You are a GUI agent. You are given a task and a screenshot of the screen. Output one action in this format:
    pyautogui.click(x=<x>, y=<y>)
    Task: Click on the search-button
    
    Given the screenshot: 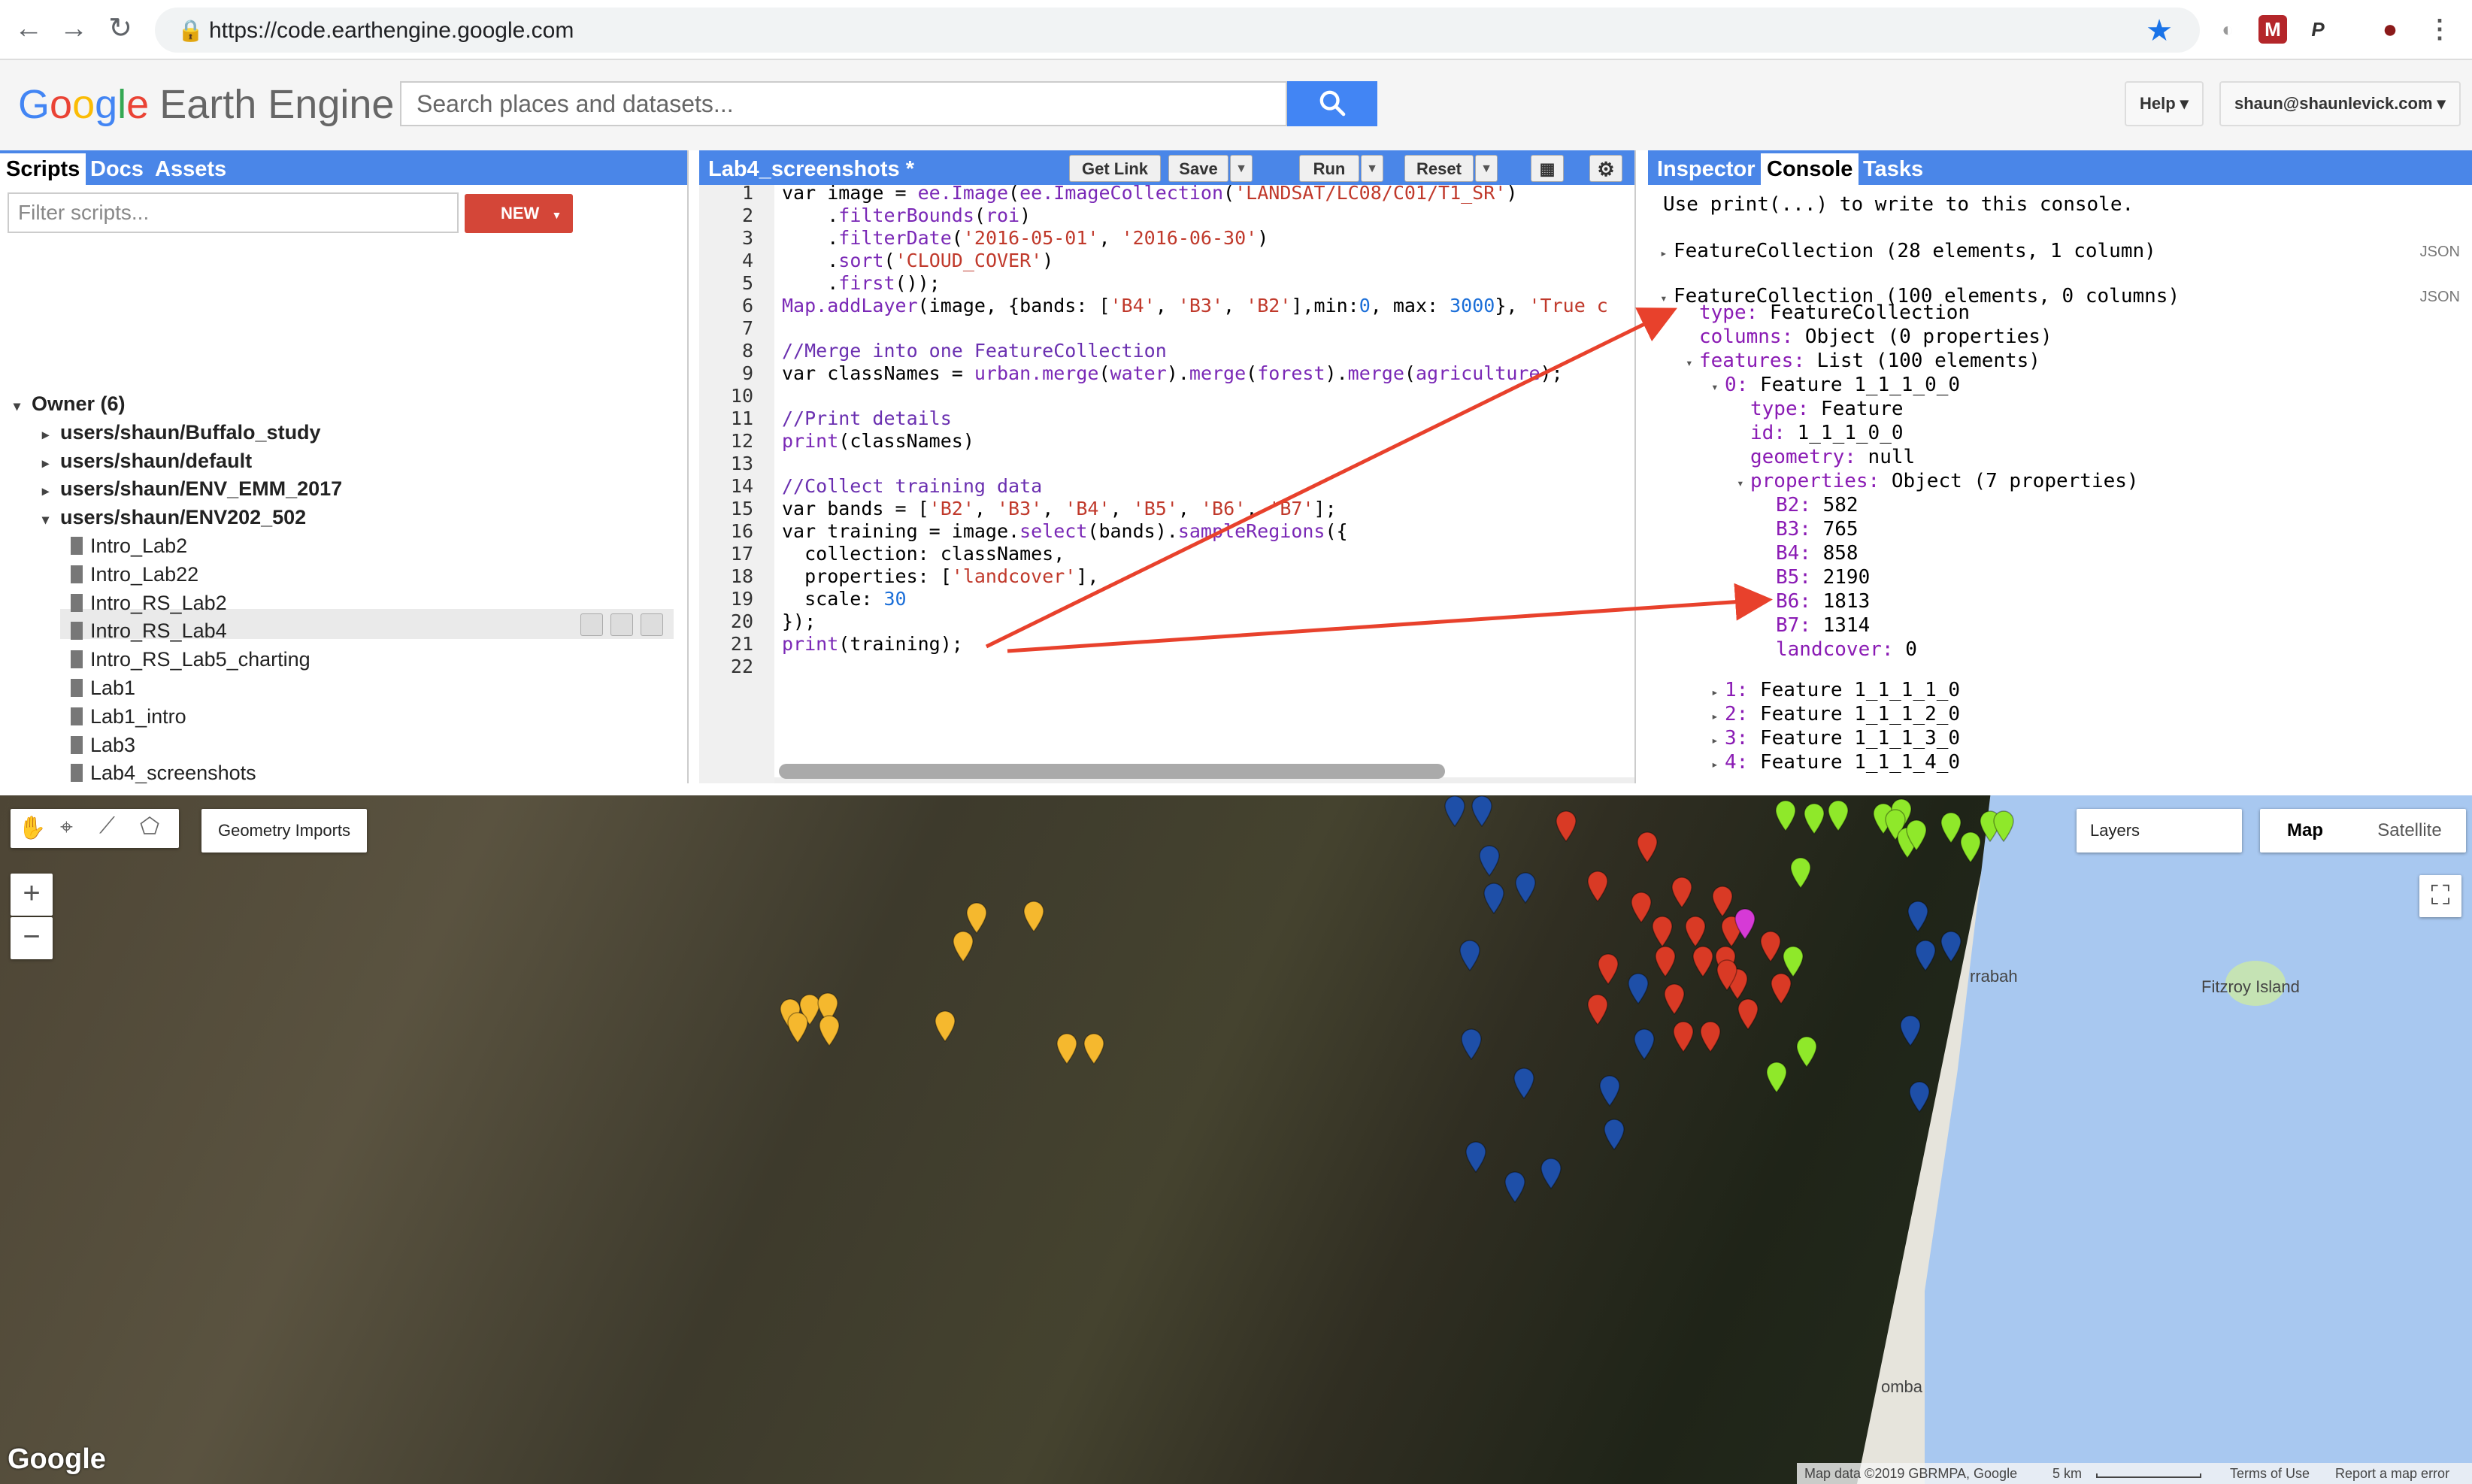 What is the action you would take?
    pyautogui.click(x=1332, y=103)
    